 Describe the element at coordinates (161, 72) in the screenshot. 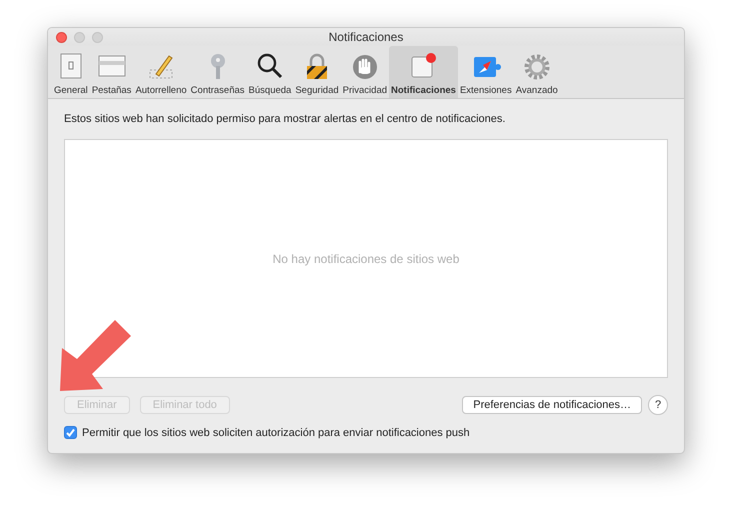

I see `toolbar-tab: Autorrelleno` at that location.